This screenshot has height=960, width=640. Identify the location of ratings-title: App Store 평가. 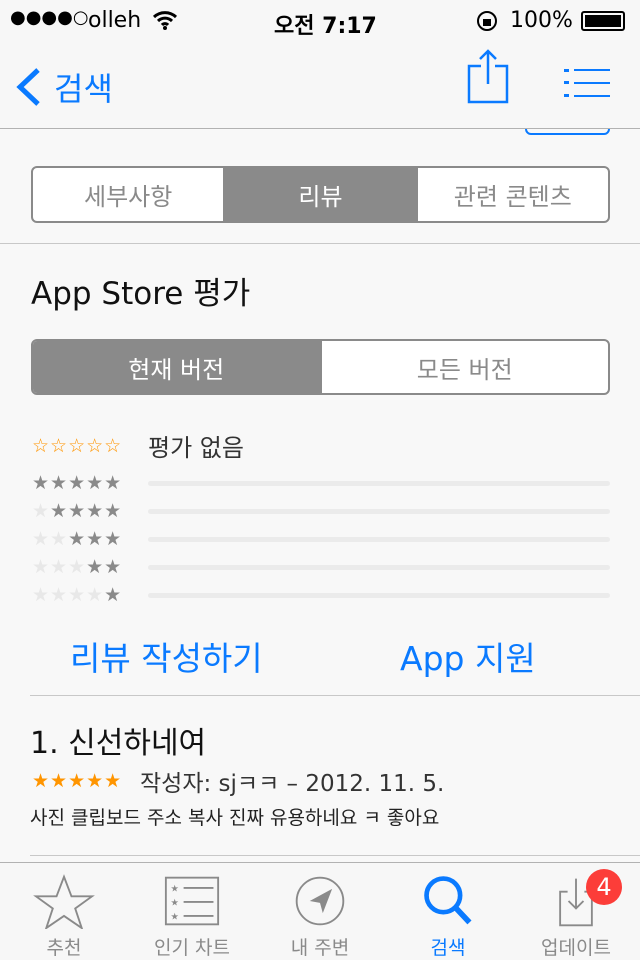
(141, 294).